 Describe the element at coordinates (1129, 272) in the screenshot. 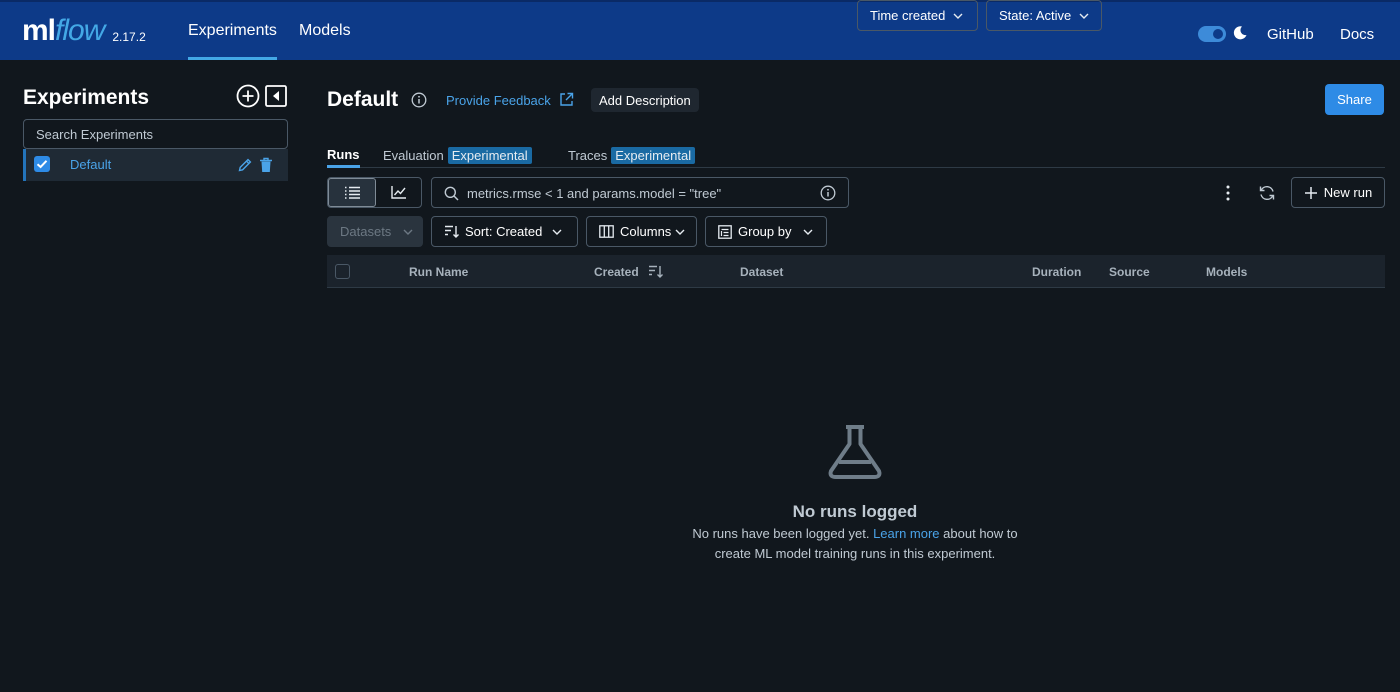

I see `column-source: Source` at that location.